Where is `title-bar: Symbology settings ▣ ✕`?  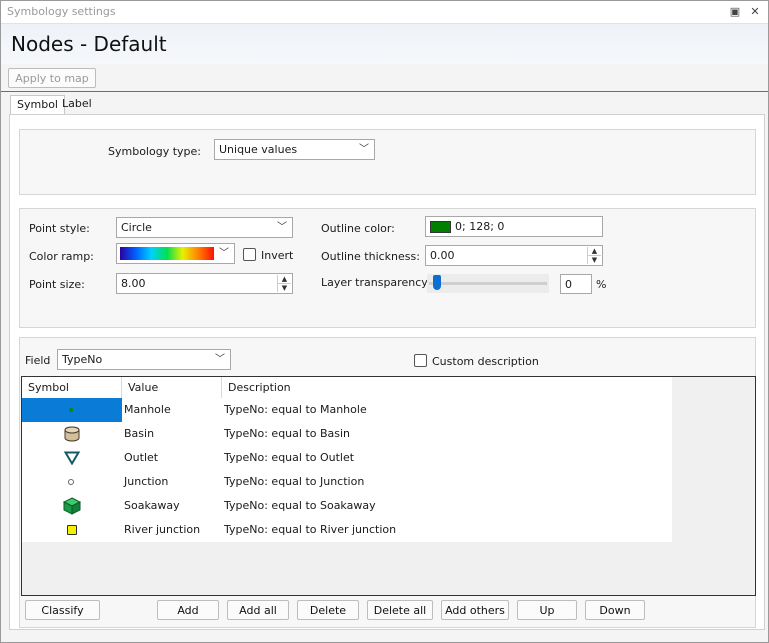 title-bar: Symbology settings ▣ ✕ is located at coordinates (384, 12).